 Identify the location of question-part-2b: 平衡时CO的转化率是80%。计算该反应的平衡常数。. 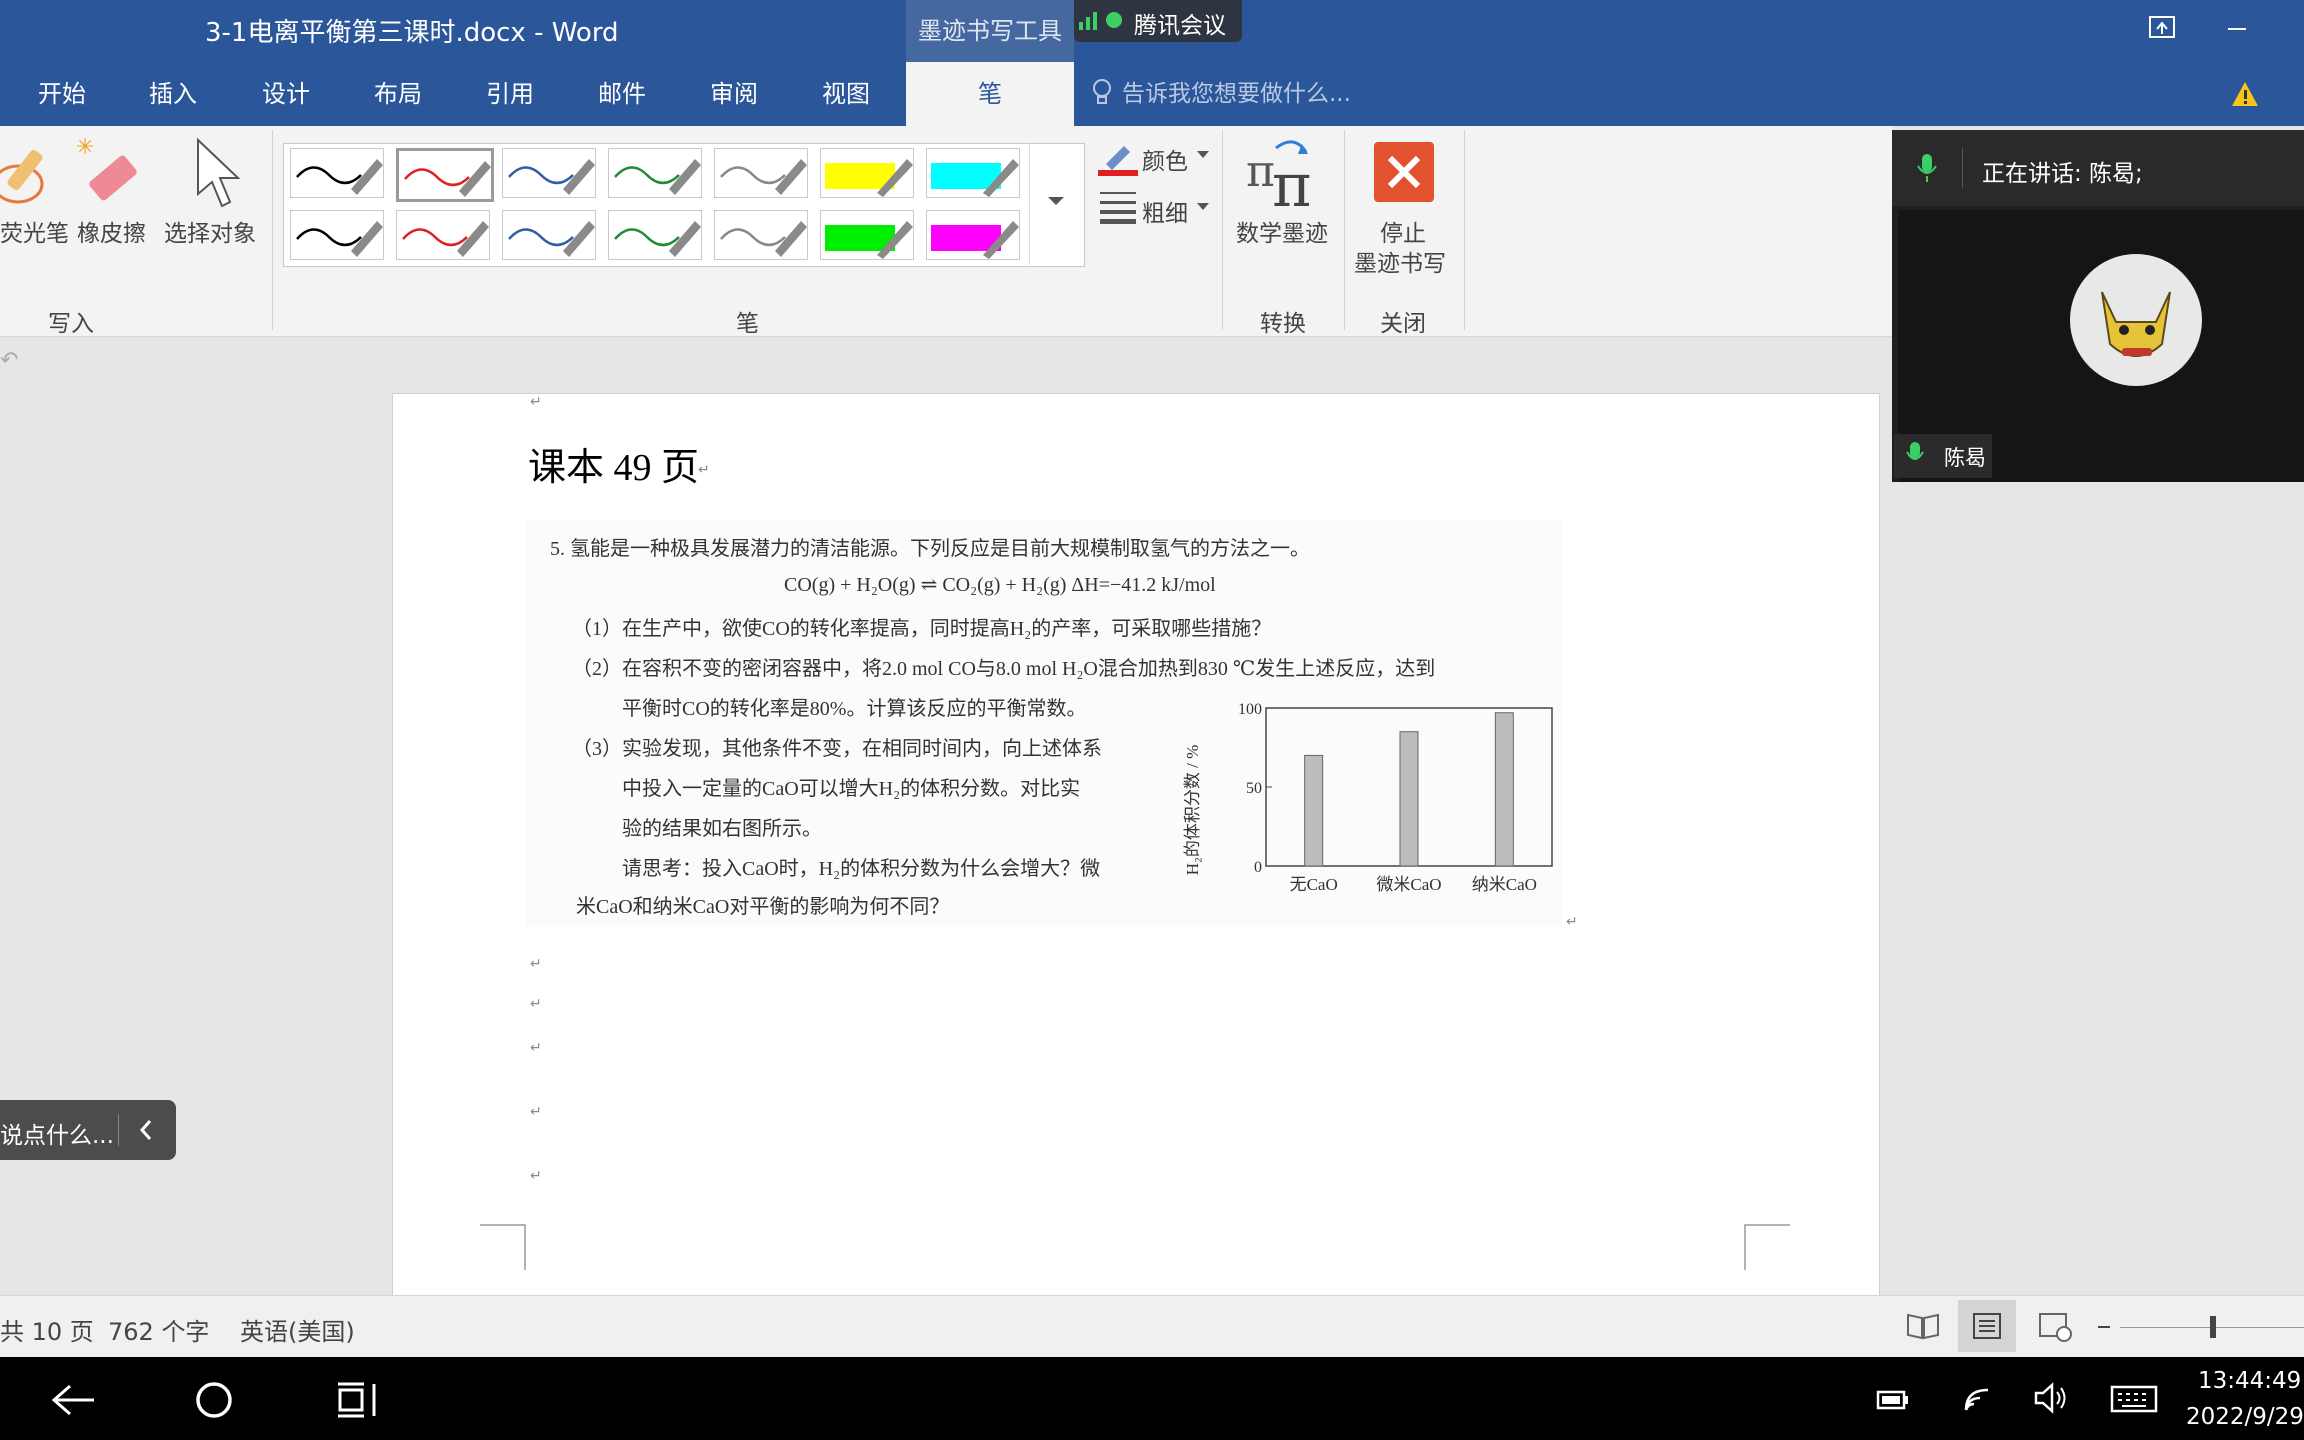
(854, 709).